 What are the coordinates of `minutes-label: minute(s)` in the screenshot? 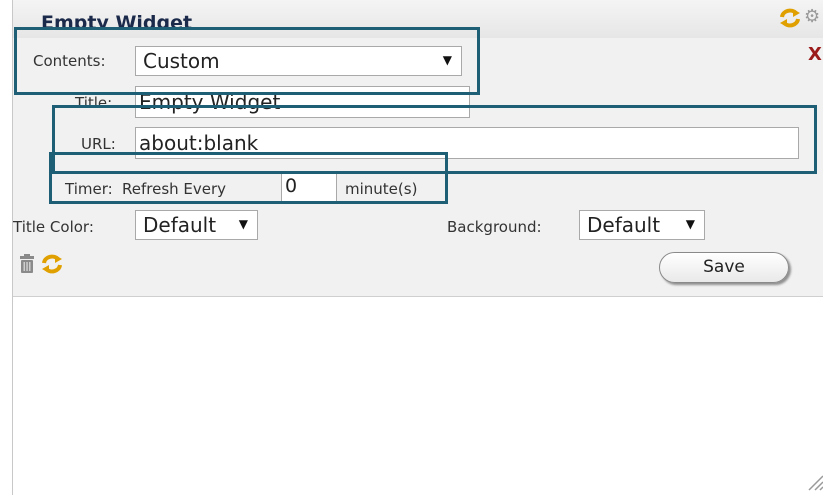 It's located at (381, 189).